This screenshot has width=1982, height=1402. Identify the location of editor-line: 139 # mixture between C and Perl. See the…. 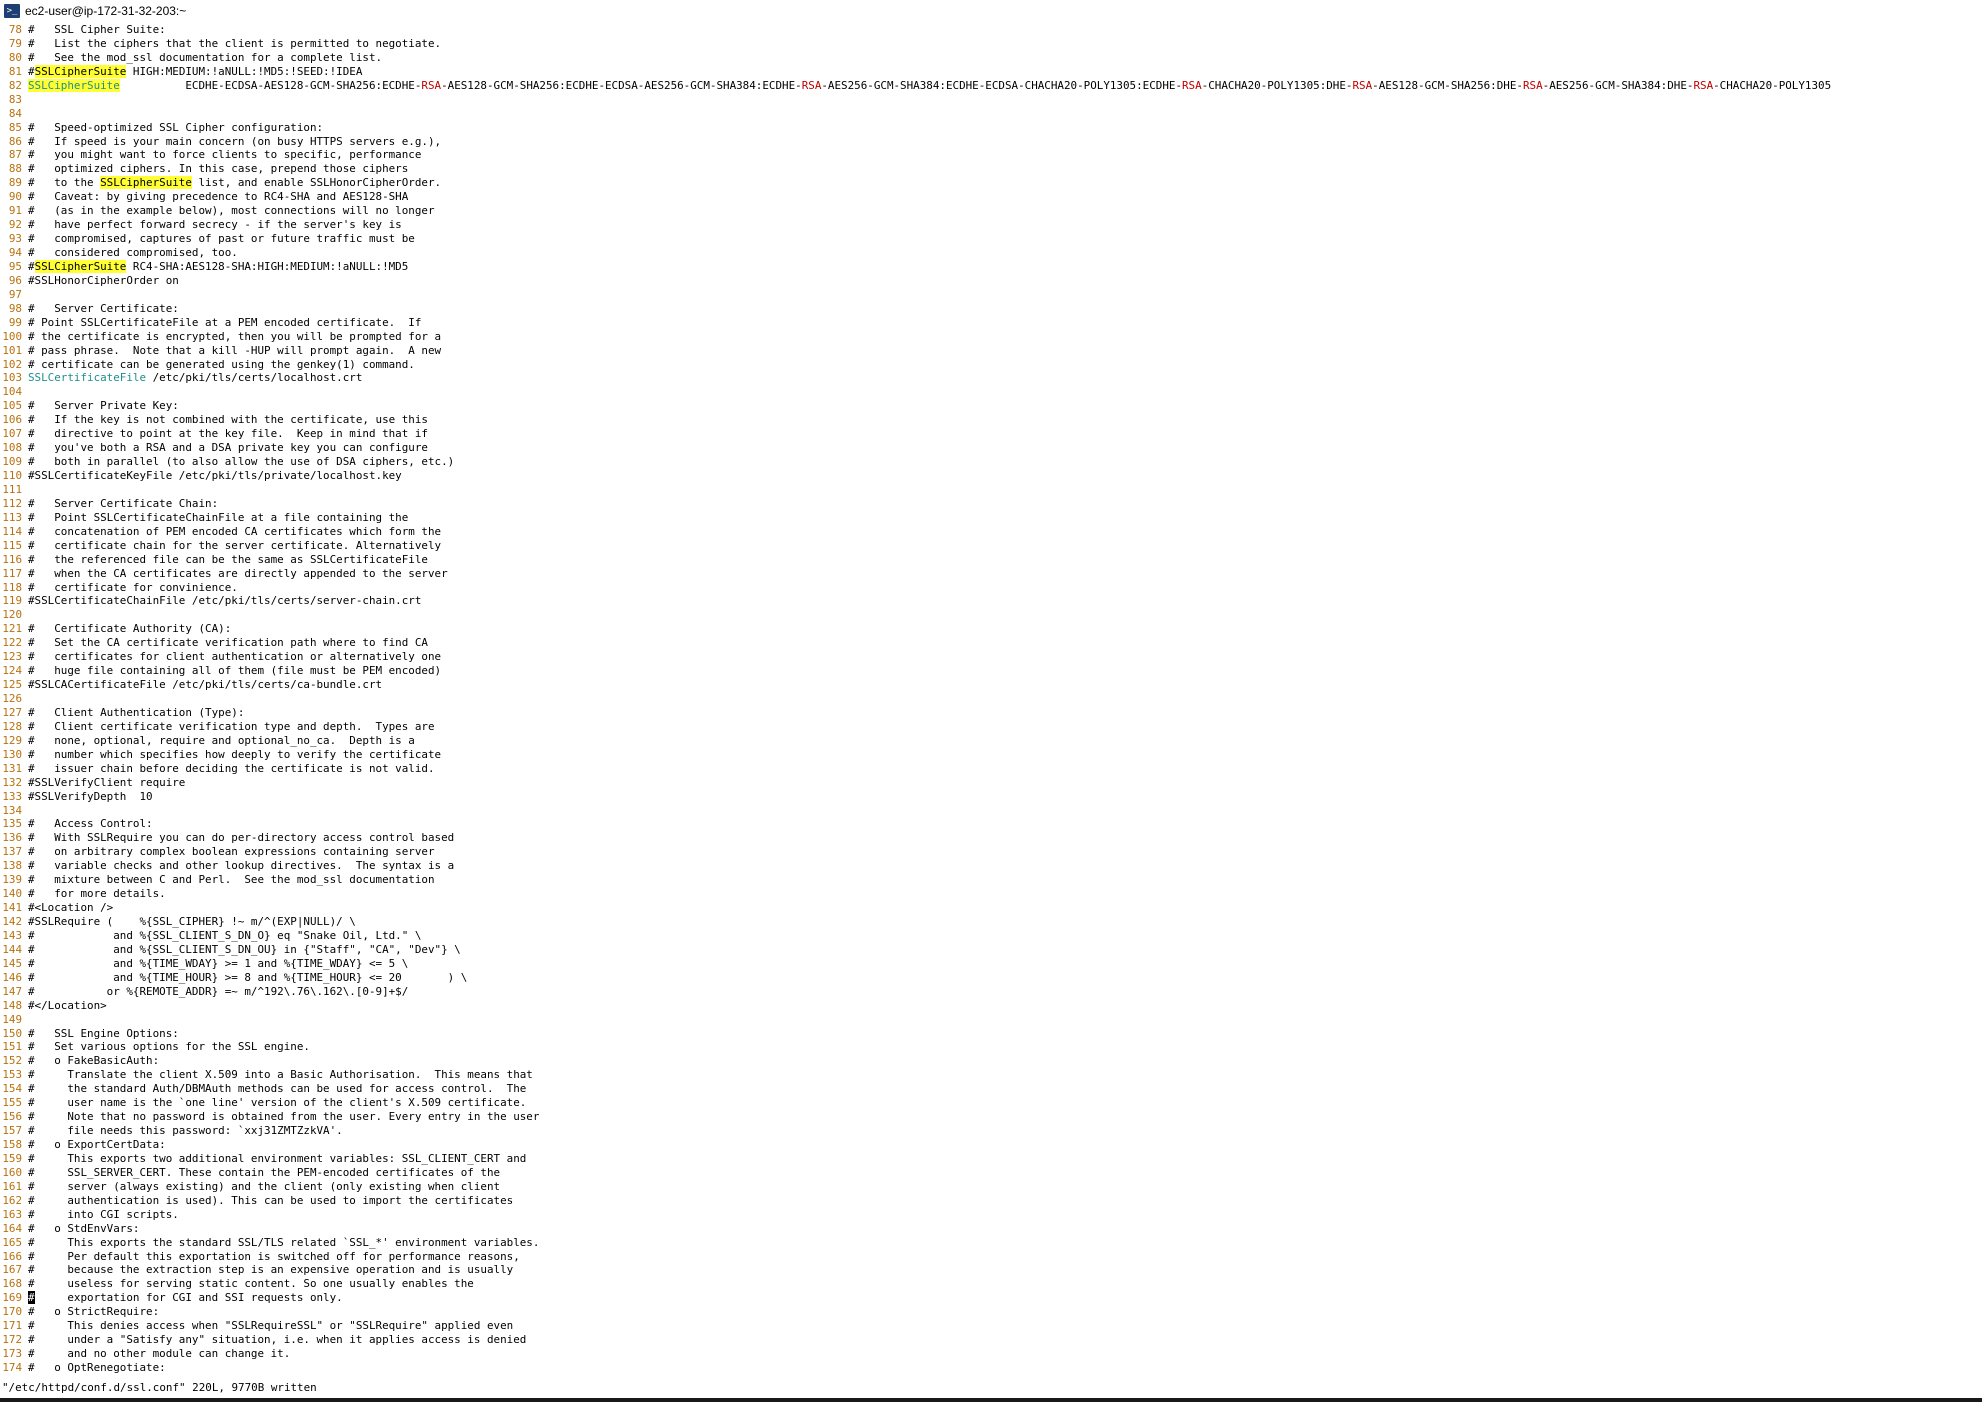
(991, 880).